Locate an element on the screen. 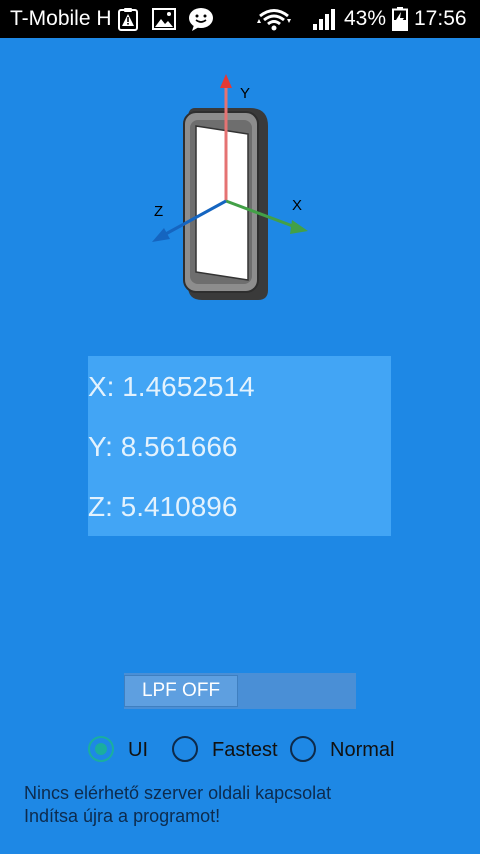  radio-checked-icon is located at coordinates (101, 749).